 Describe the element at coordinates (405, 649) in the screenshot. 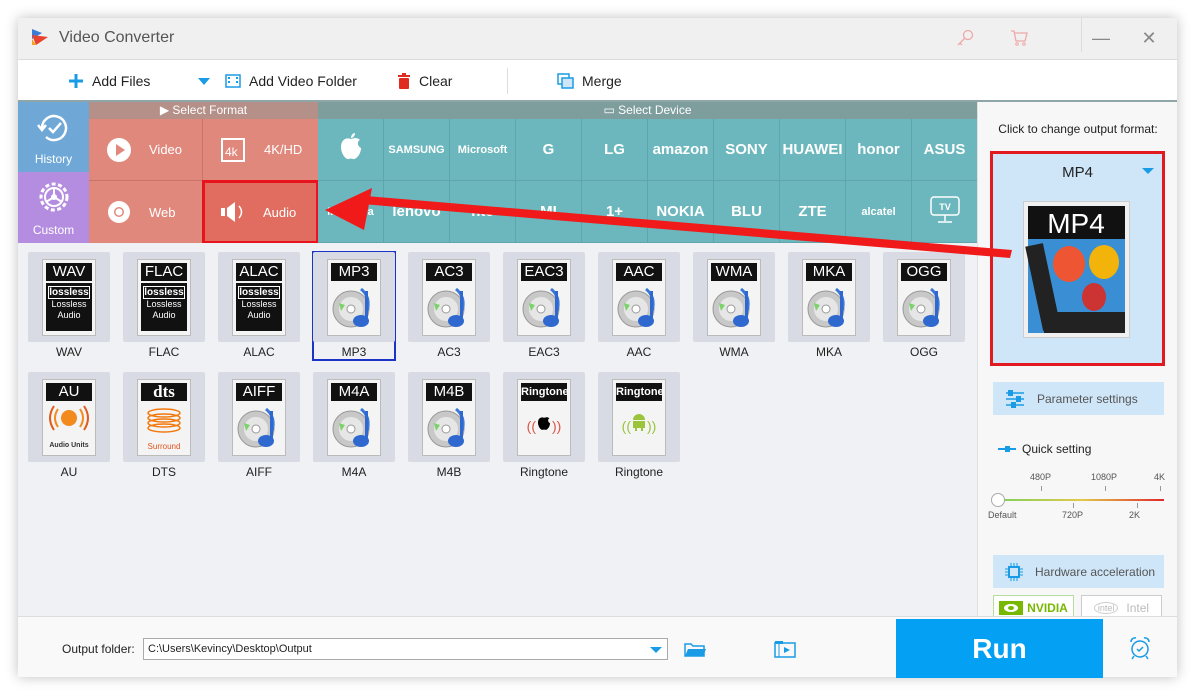

I see `output-folder-input` at that location.